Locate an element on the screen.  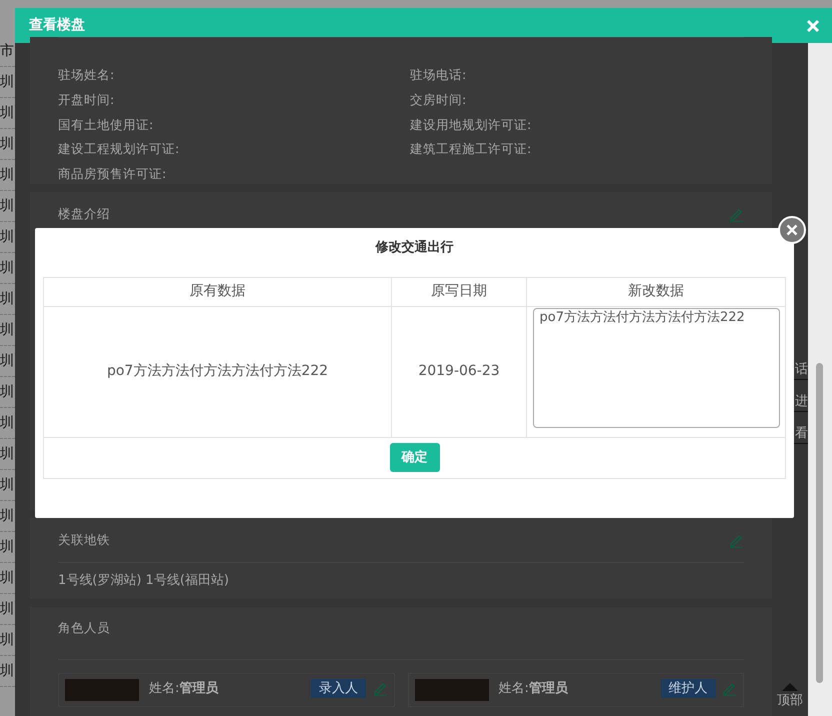
field-label: 开盘时间: is located at coordinates (87, 99).